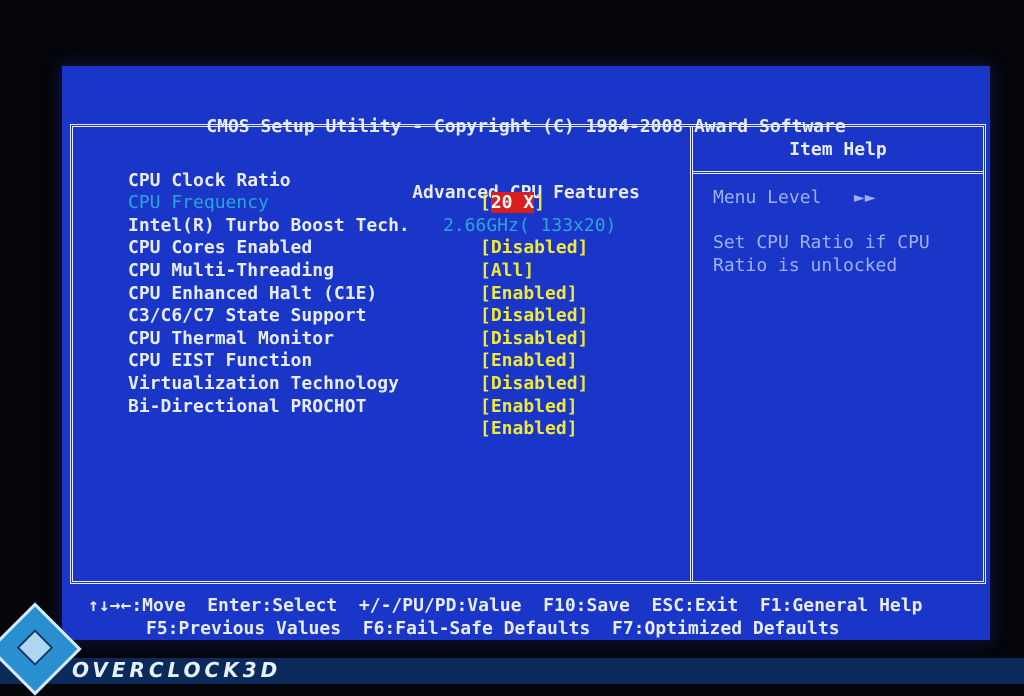 This screenshot has height=696, width=1024. I want to click on setting-cpu-clock-ratio: CPU Clock Ratio [20 X], so click(408, 180).